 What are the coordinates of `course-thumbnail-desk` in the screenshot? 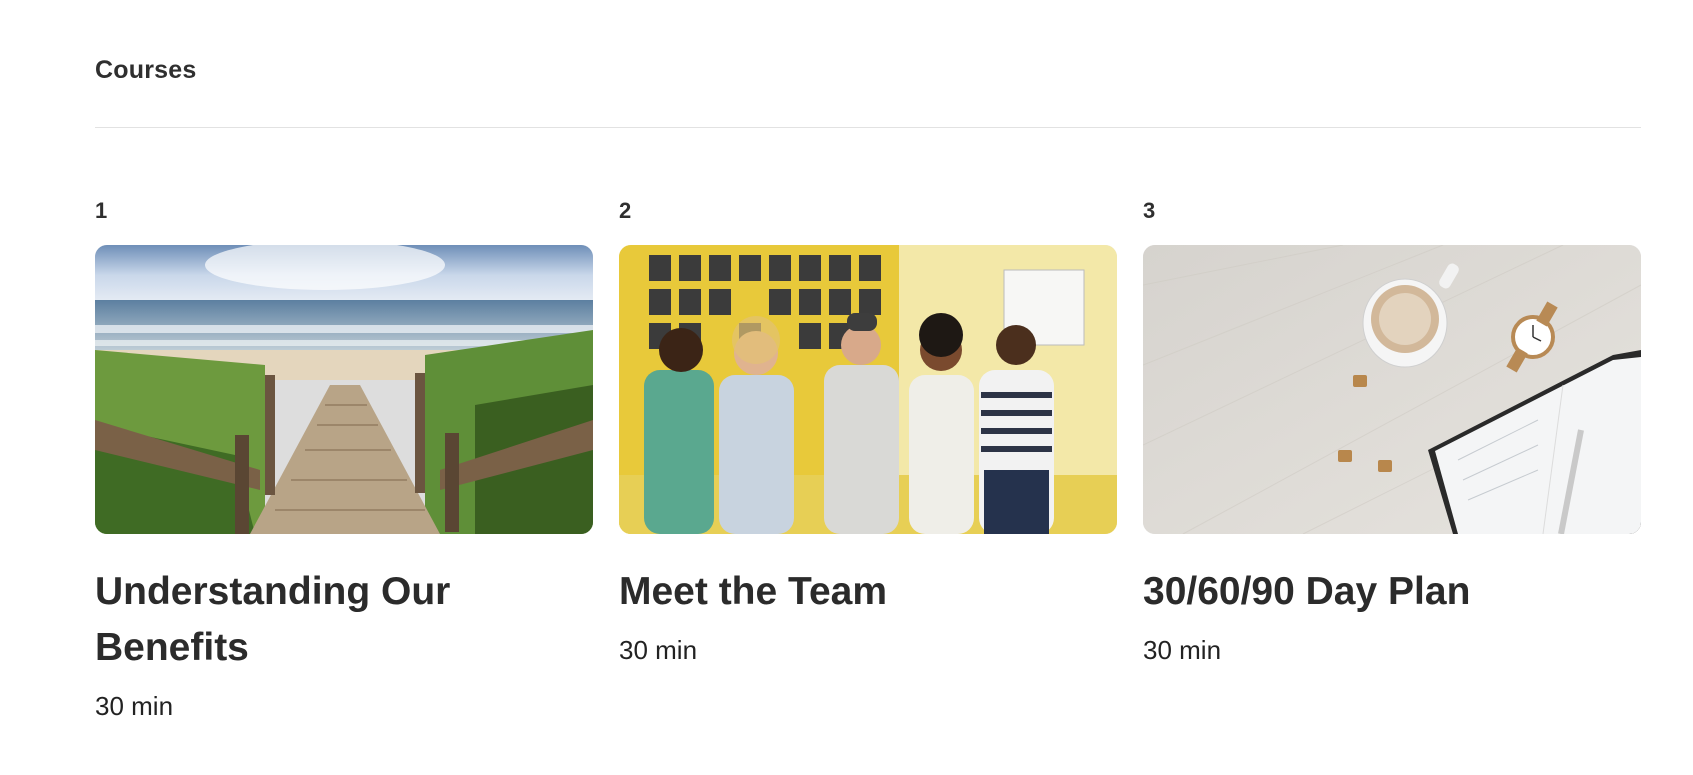 It's located at (1392, 389).